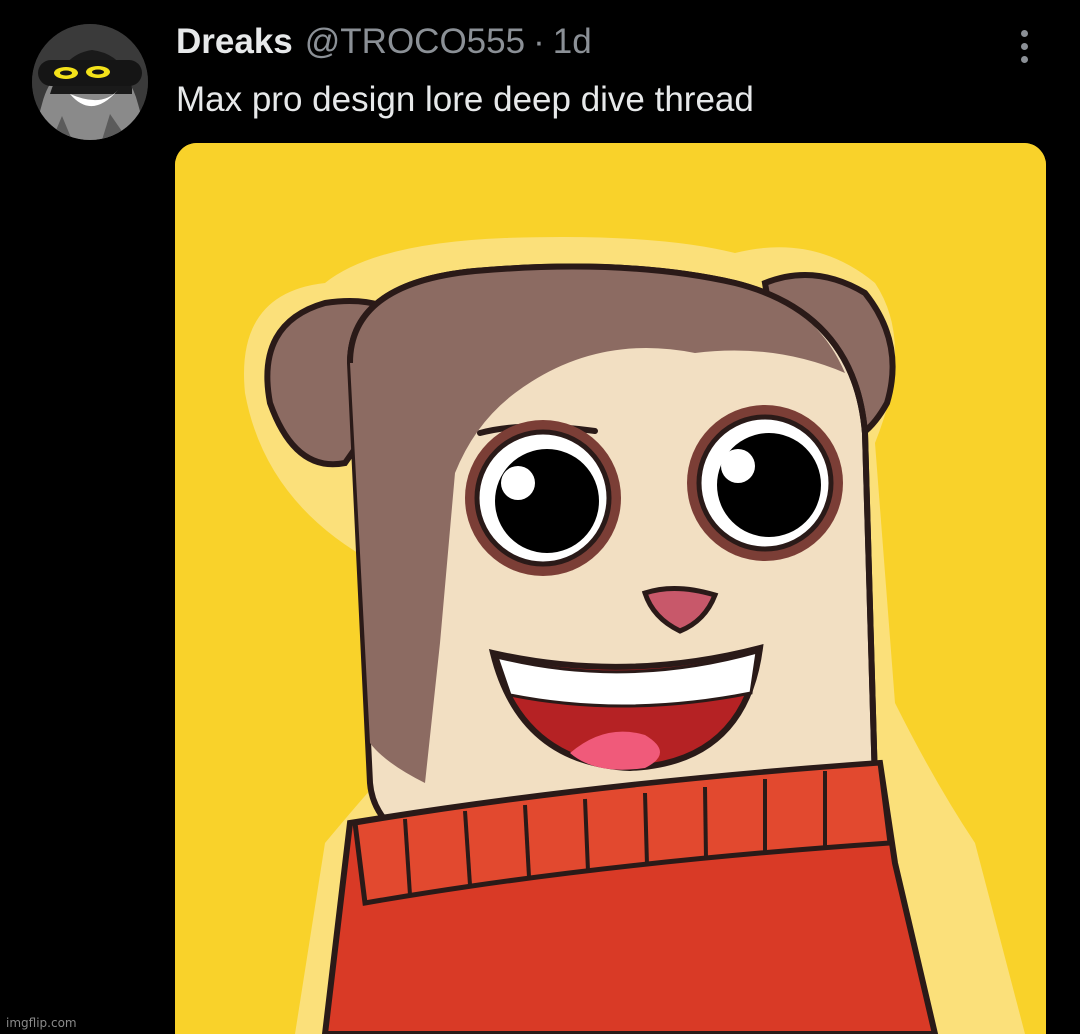  I want to click on avatar, so click(90, 82).